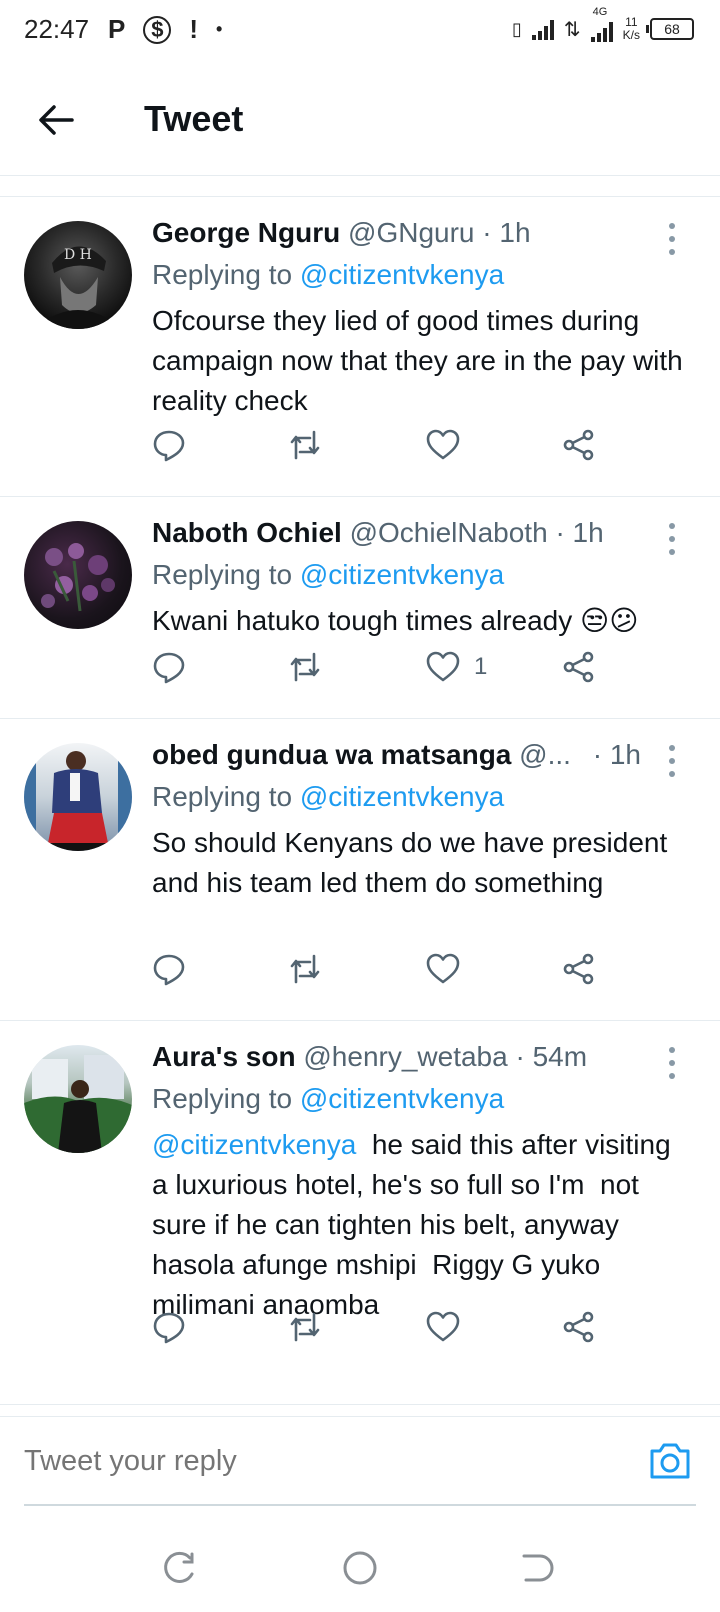 The width and height of the screenshot is (720, 1612). What do you see at coordinates (331, 754) in the screenshot?
I see `display-name: obed gundua wa matsanga` at bounding box center [331, 754].